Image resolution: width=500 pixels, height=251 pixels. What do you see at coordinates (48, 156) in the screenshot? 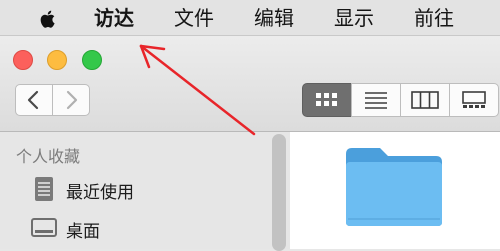
I see `sidebar-heading-favorites: 个人收藏` at bounding box center [48, 156].